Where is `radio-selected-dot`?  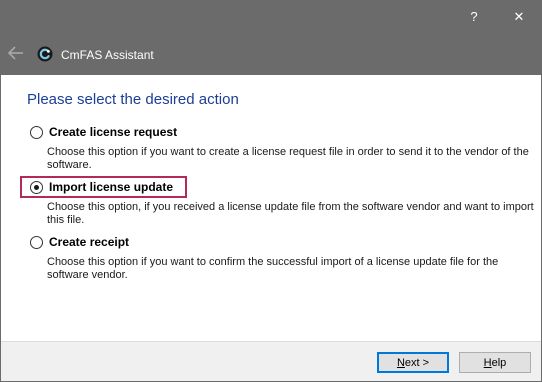 radio-selected-dot is located at coordinates (36, 187).